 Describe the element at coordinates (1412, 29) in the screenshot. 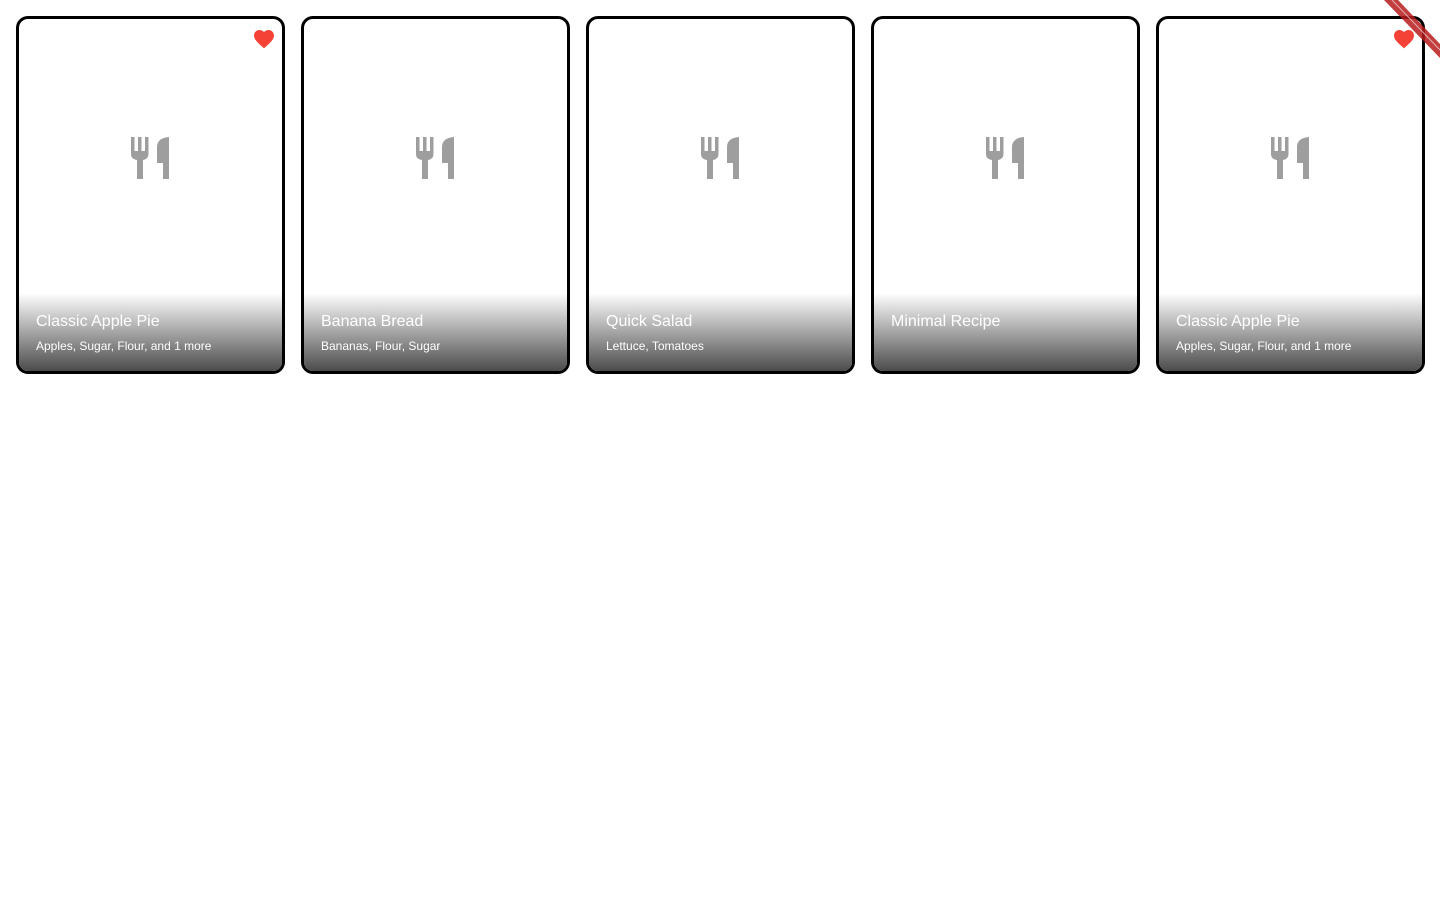

I see `debug-banner` at that location.